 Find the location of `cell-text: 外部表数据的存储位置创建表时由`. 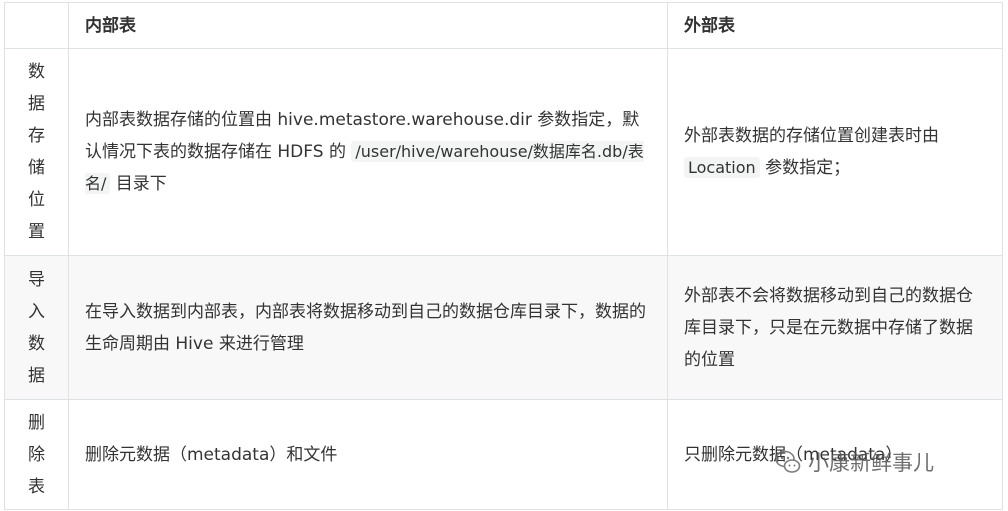

cell-text: 外部表数据的存储位置创建表时由 is located at coordinates (811, 136).